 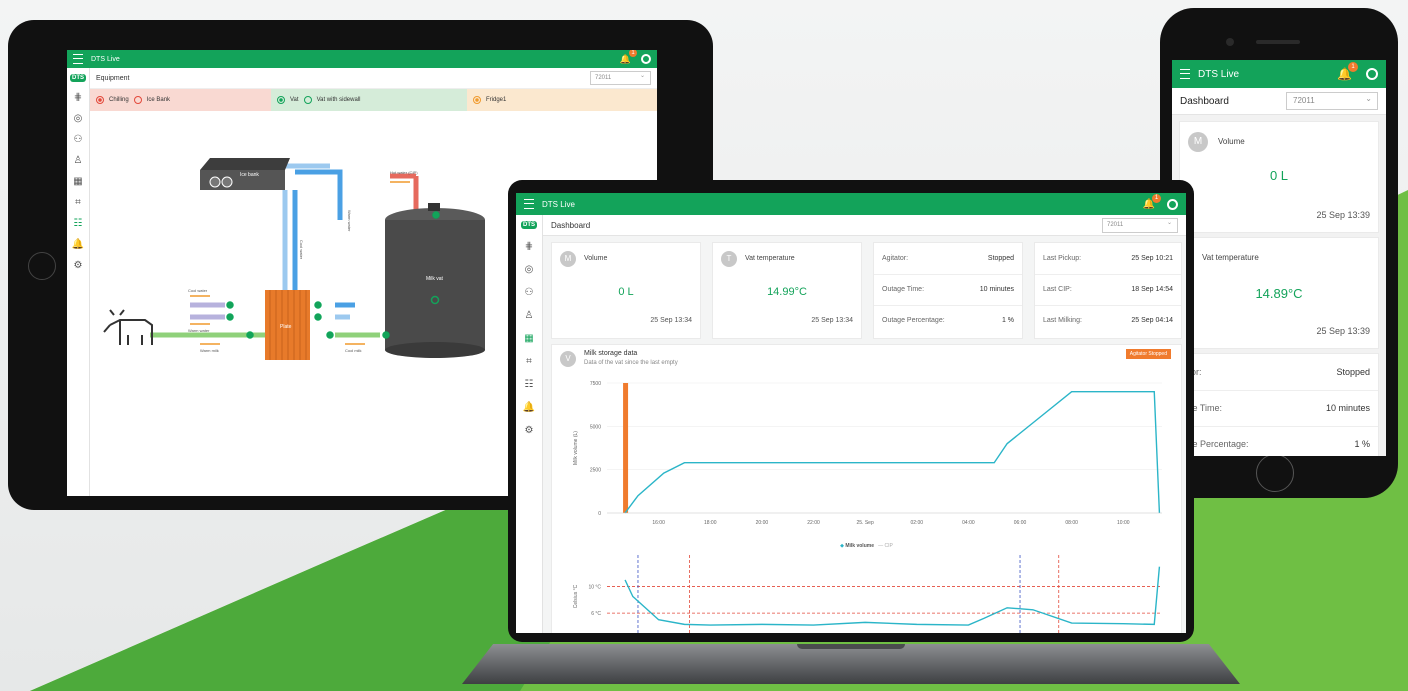 I want to click on temperature-value: 14.99°C, so click(x=787, y=292).